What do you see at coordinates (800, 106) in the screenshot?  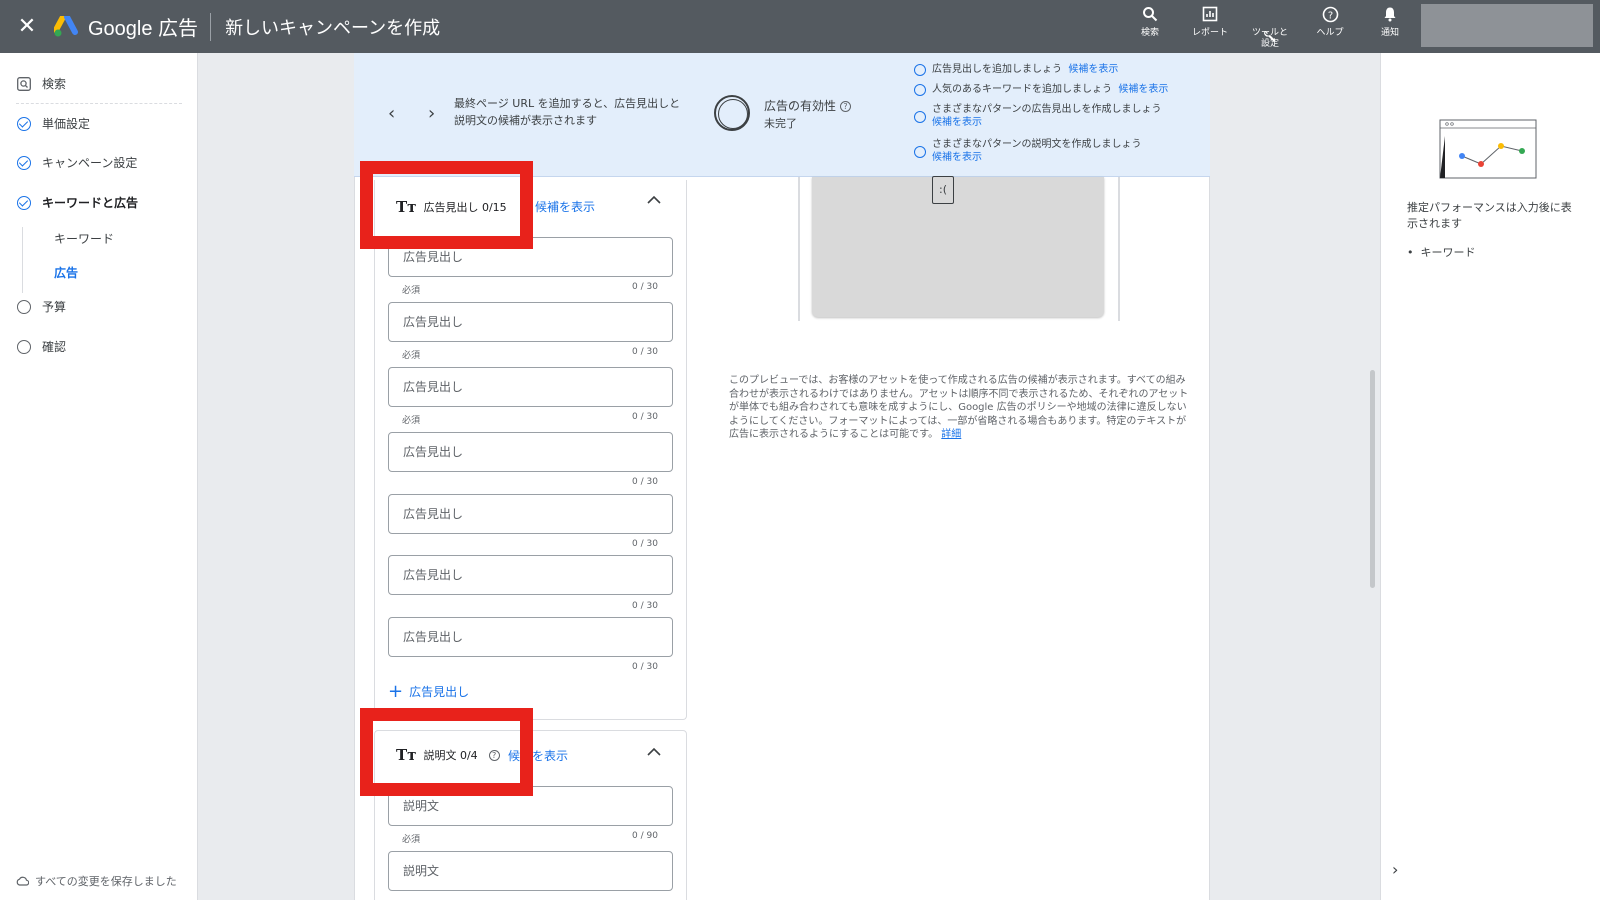 I see `effectiveness-label-text: 広告の有効性` at bounding box center [800, 106].